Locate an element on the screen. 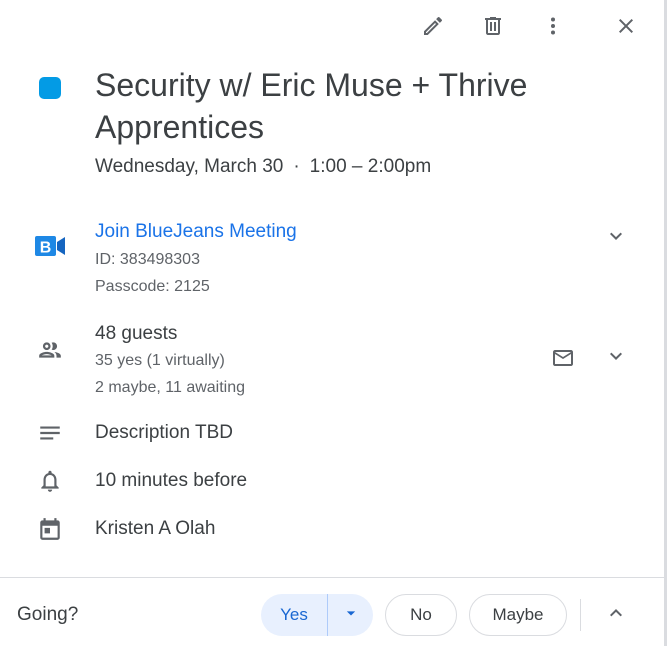 The image size is (667, 646). edit-event-button is located at coordinates (433, 28).